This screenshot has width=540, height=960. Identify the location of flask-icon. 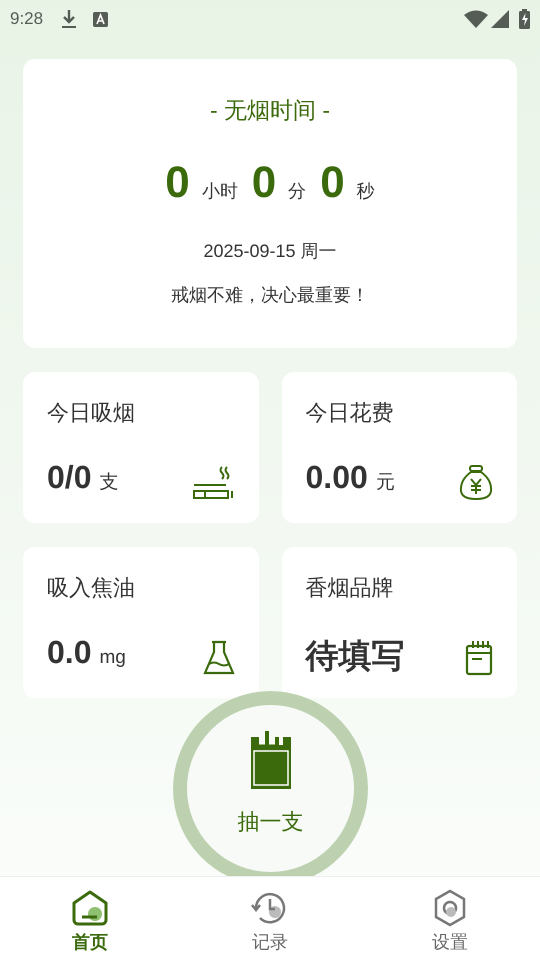
(218, 658).